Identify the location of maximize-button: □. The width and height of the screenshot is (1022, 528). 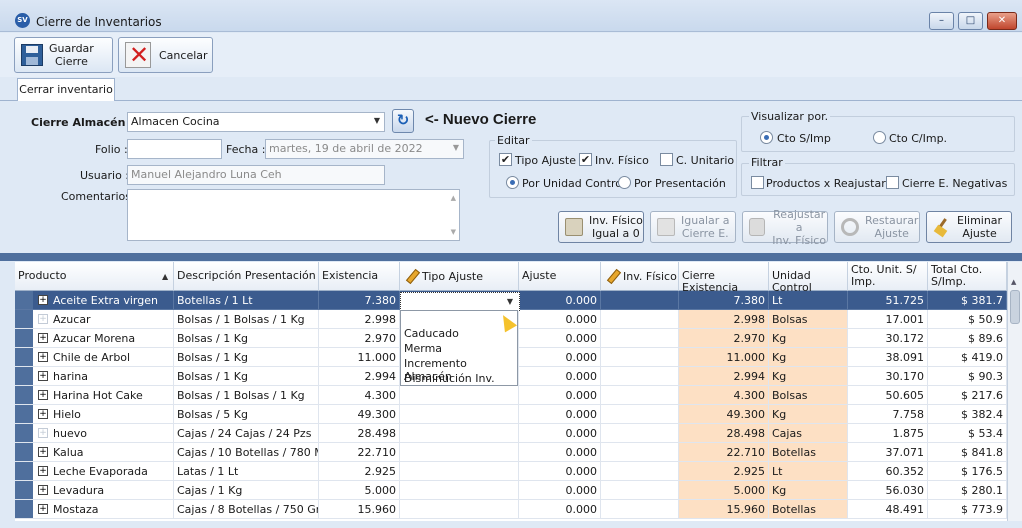
(970, 21).